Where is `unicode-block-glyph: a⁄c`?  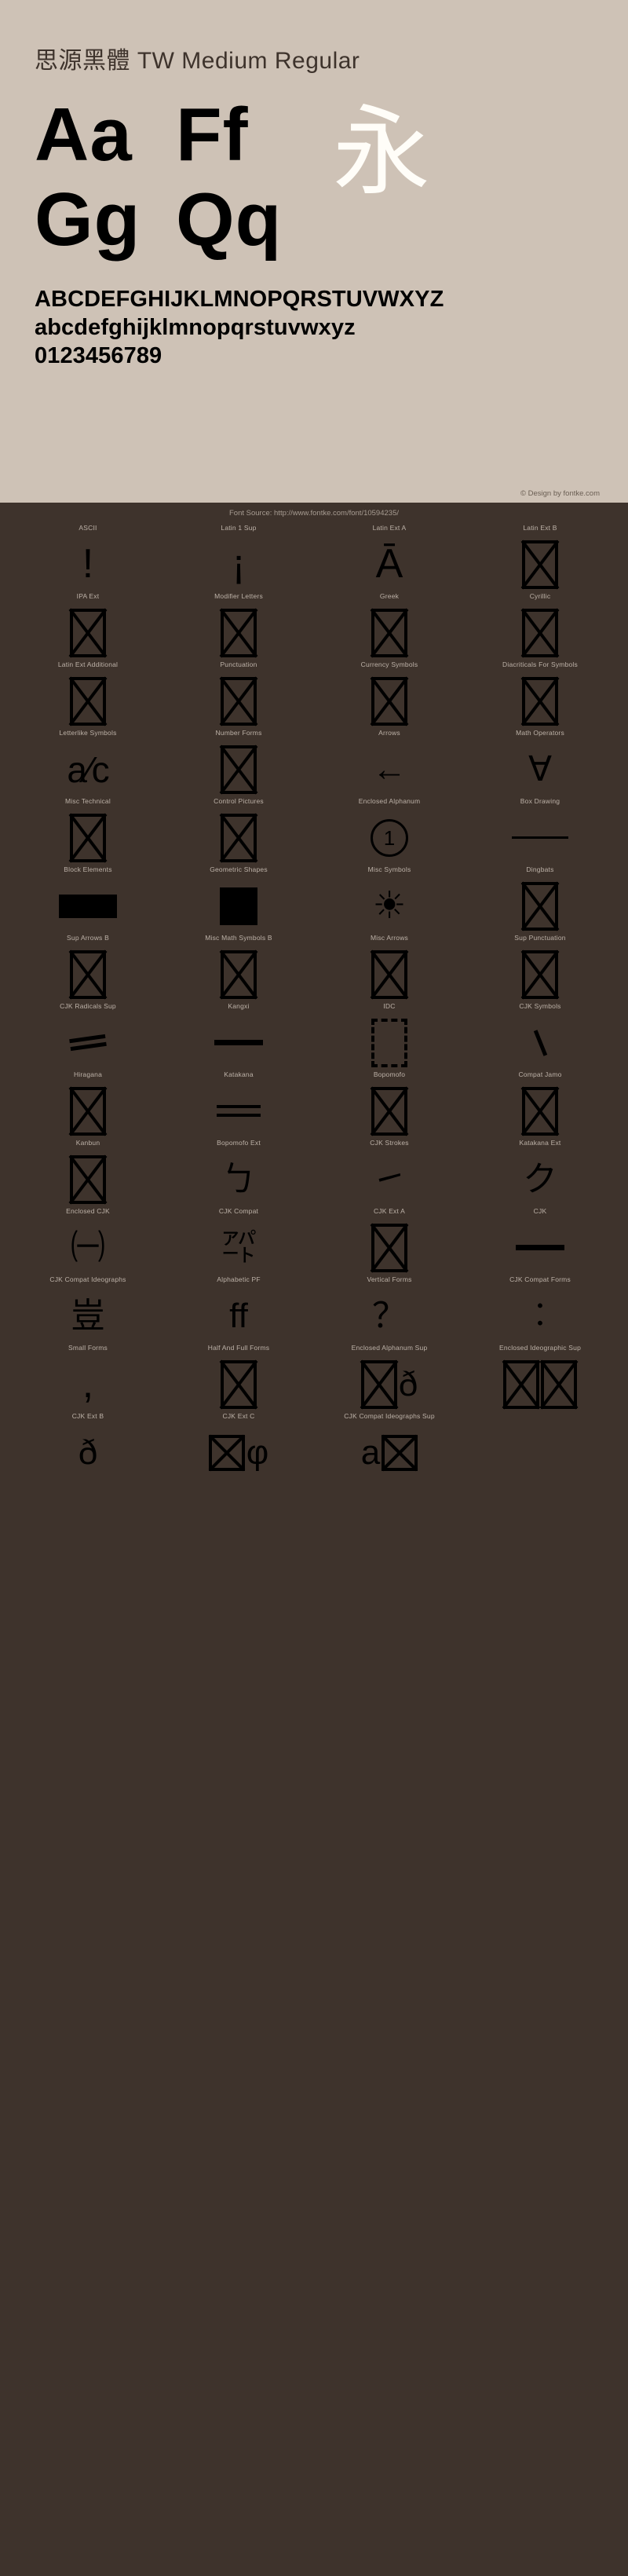
unicode-block-glyph: a⁄c is located at coordinates (88, 769).